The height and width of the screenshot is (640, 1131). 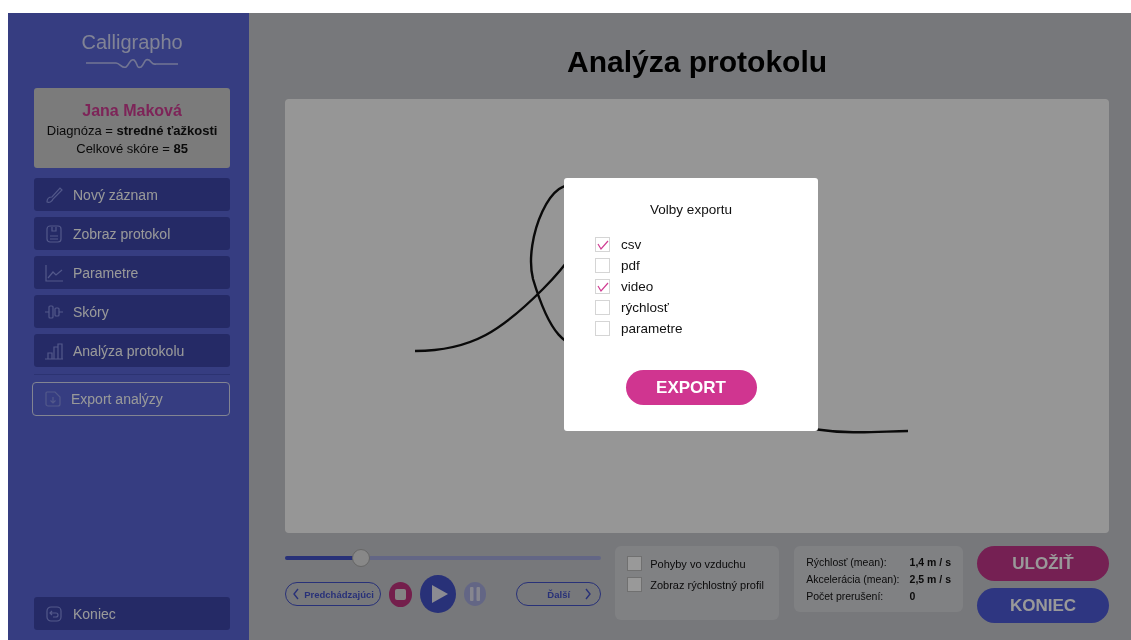 What do you see at coordinates (132, 63) in the screenshot?
I see `wave-icon` at bounding box center [132, 63].